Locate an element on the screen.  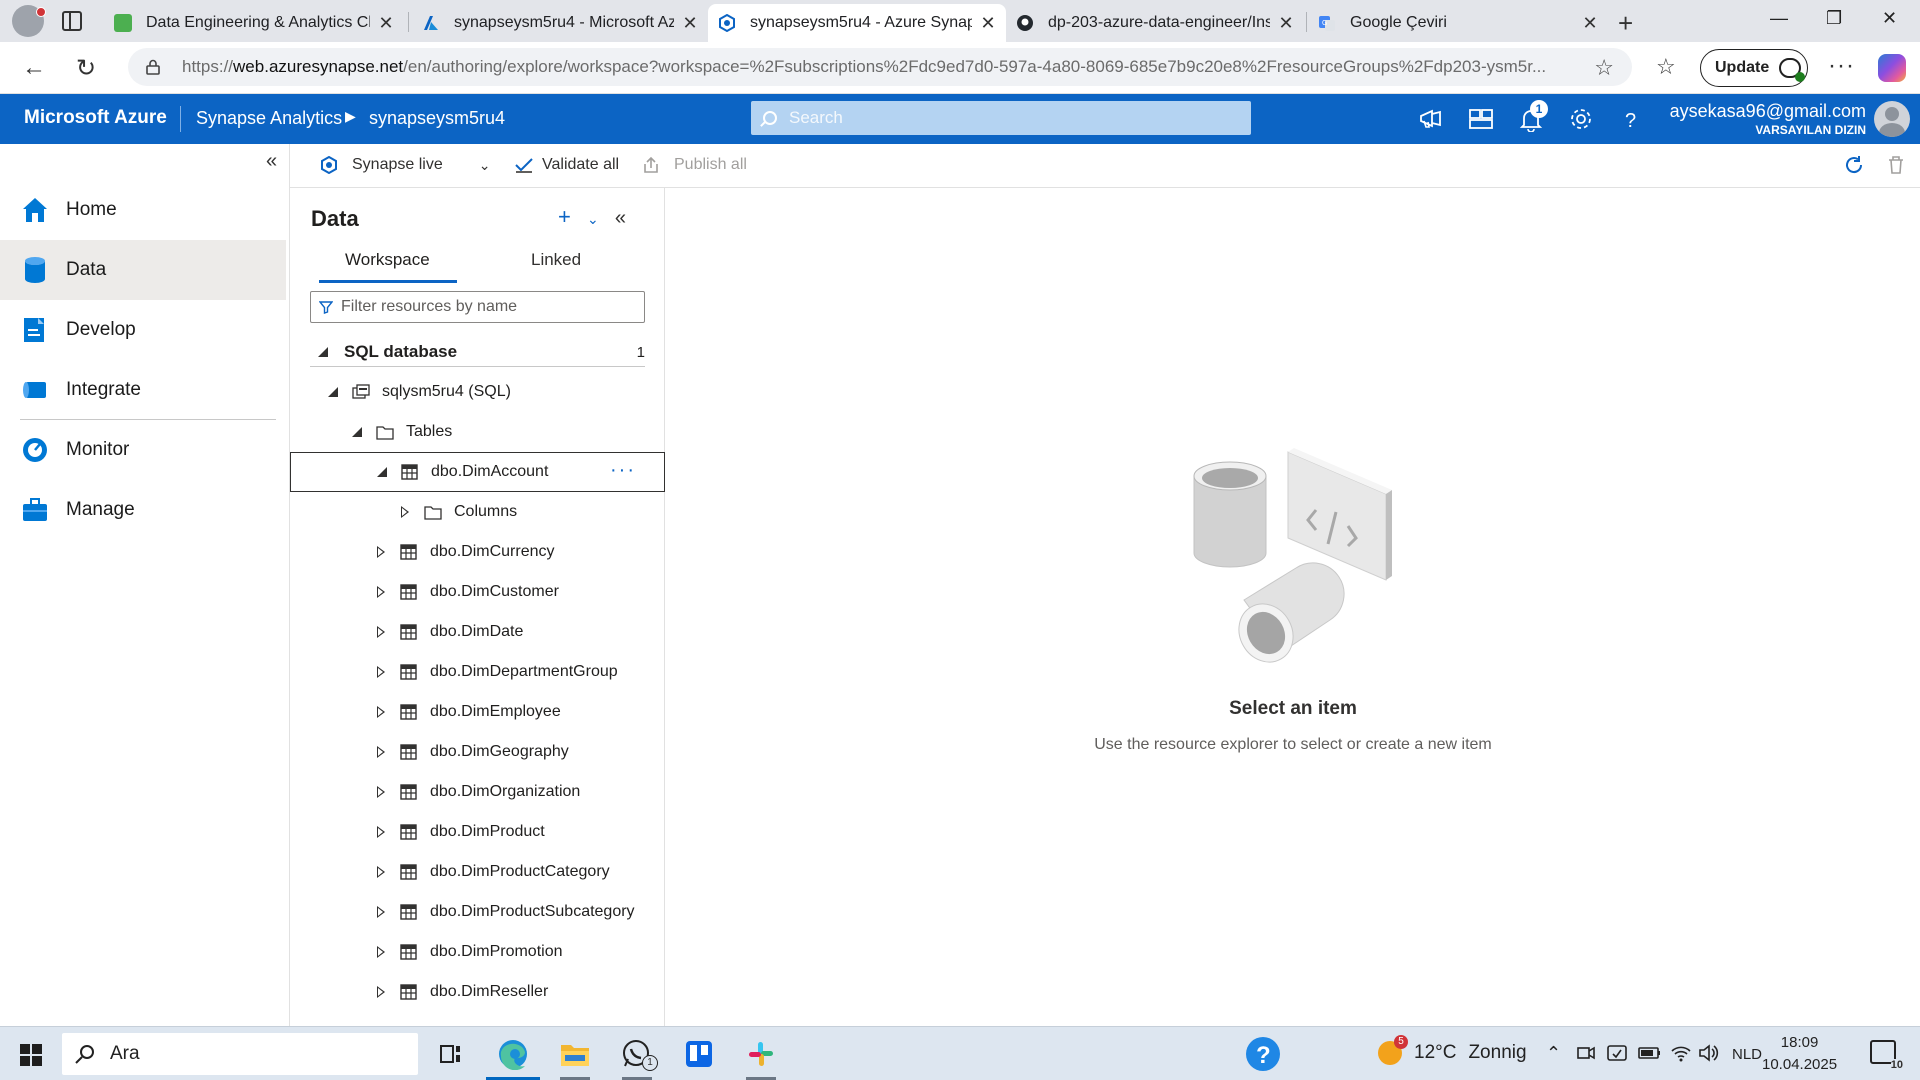
breadcrumb-service: Synapse Analytics is located at coordinates (269, 118).